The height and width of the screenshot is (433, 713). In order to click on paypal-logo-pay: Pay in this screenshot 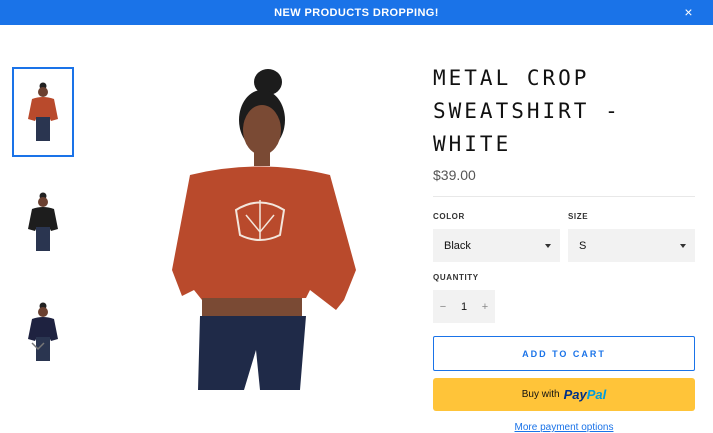, I will do `click(575, 394)`.